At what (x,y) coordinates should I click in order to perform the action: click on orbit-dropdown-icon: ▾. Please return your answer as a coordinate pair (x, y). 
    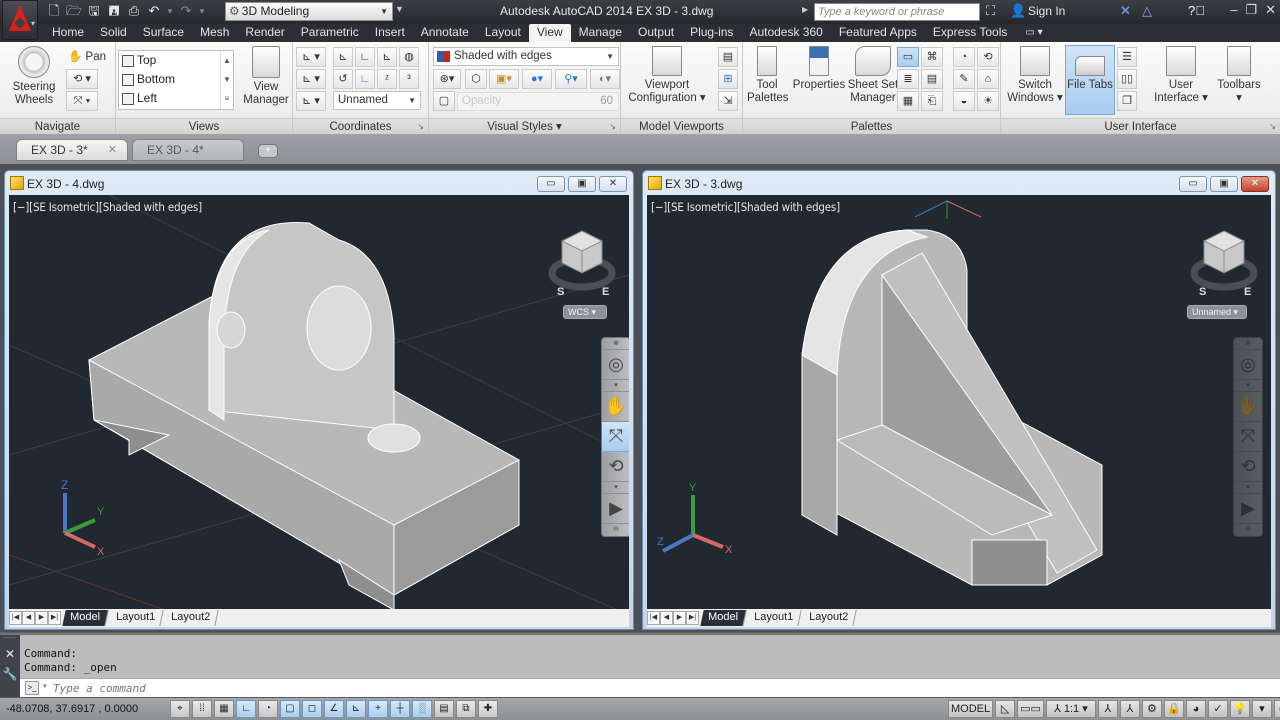
    Looking at the image, I should click on (1248, 488).